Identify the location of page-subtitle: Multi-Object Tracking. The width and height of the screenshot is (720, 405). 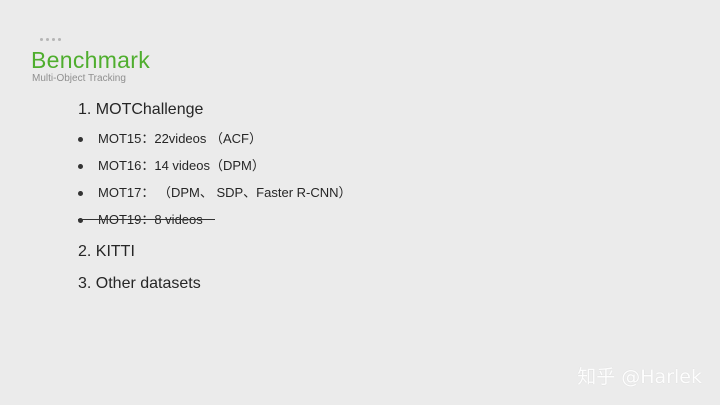
(79, 78).